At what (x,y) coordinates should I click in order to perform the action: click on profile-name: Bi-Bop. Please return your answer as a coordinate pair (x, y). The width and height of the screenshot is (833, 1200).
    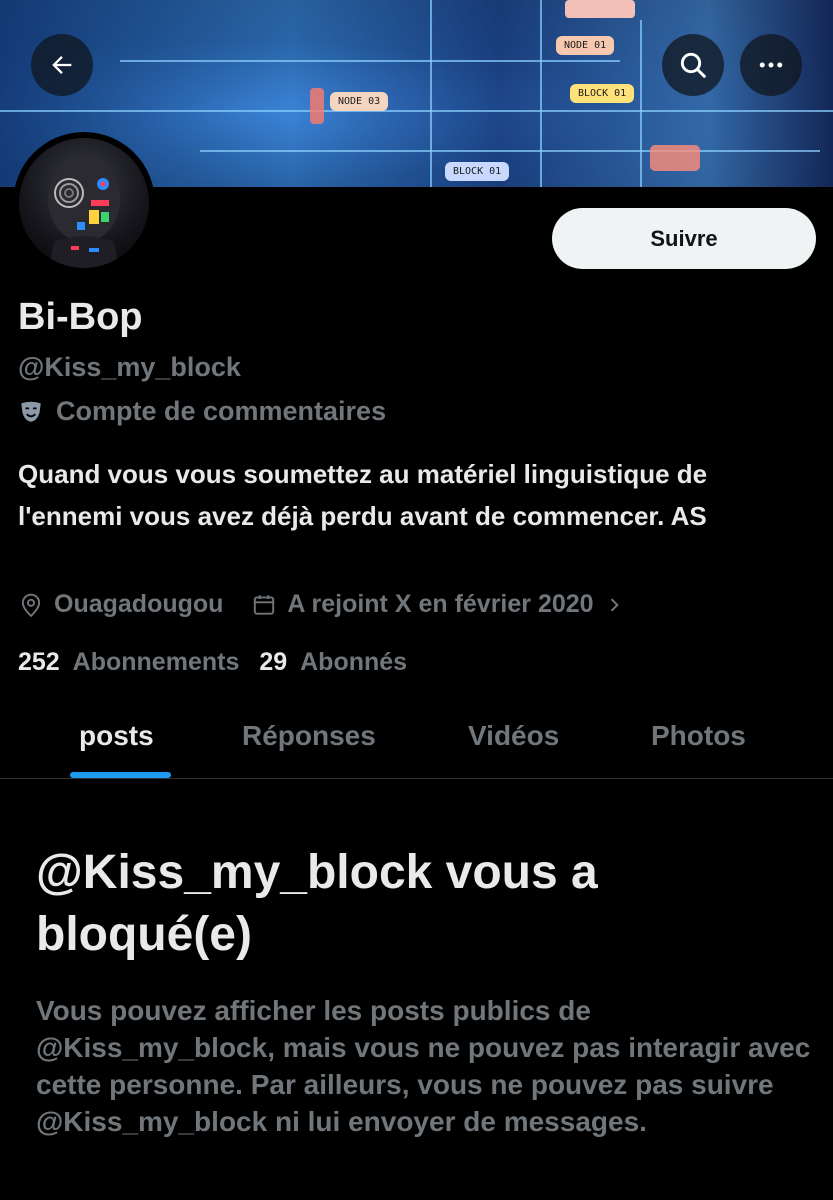
    Looking at the image, I should click on (80, 317).